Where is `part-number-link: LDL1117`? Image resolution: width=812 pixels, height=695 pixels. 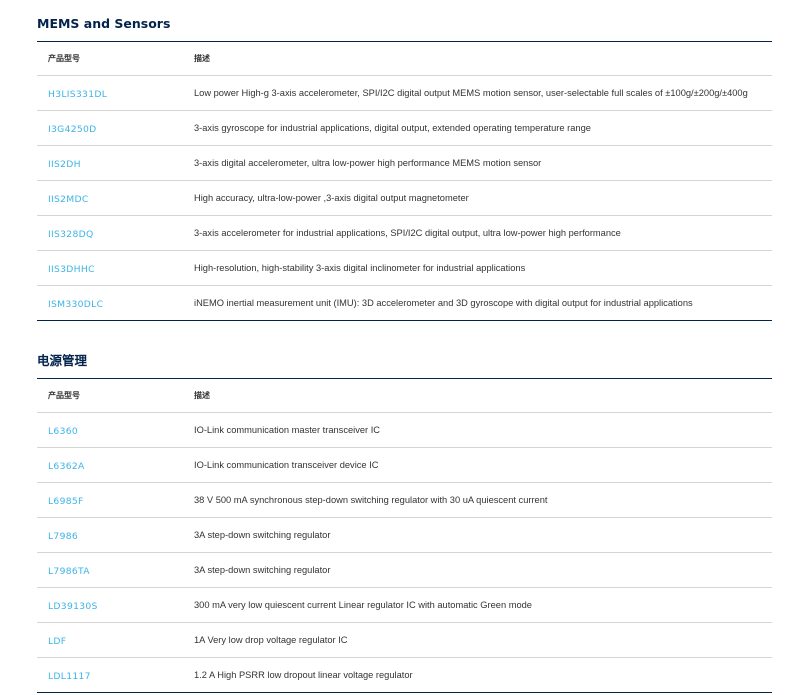
part-number-link: LDL1117 is located at coordinates (69, 676).